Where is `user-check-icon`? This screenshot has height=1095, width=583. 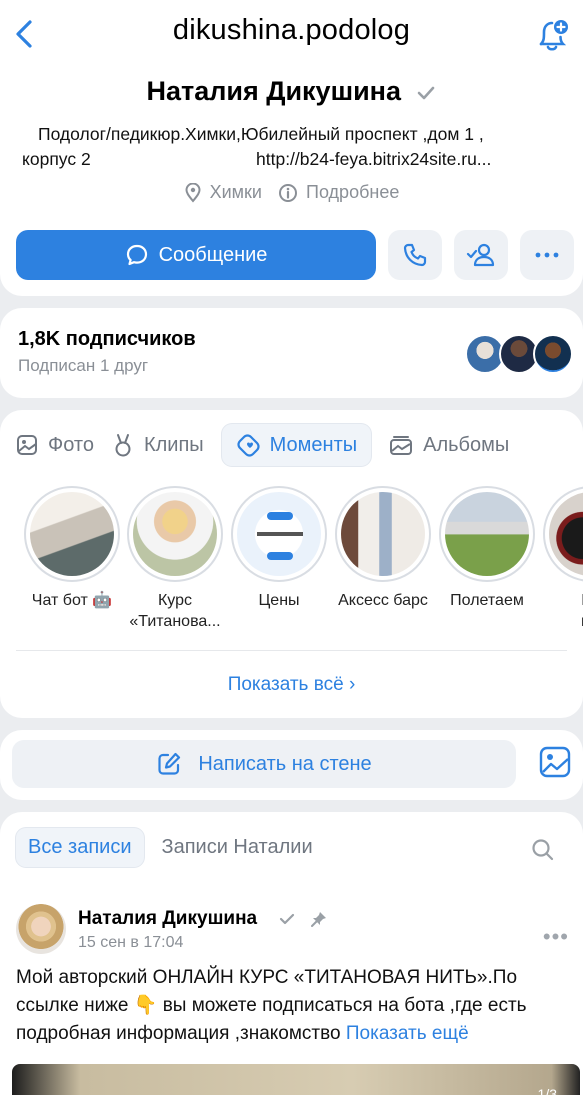 user-check-icon is located at coordinates (480, 255).